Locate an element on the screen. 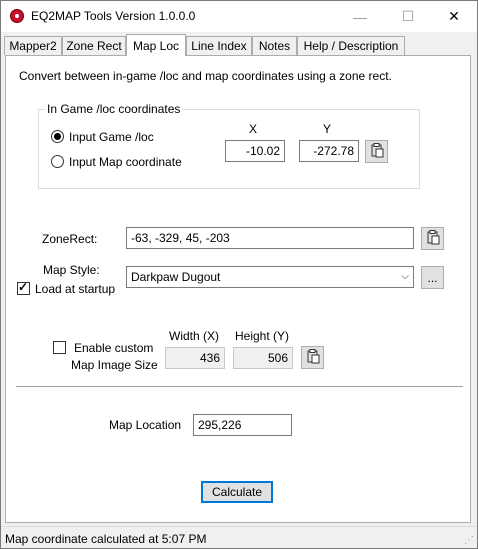 This screenshot has height=549, width=478. window-title: EQ2MAP Tools Version 1.0.0.0 is located at coordinates (113, 16).